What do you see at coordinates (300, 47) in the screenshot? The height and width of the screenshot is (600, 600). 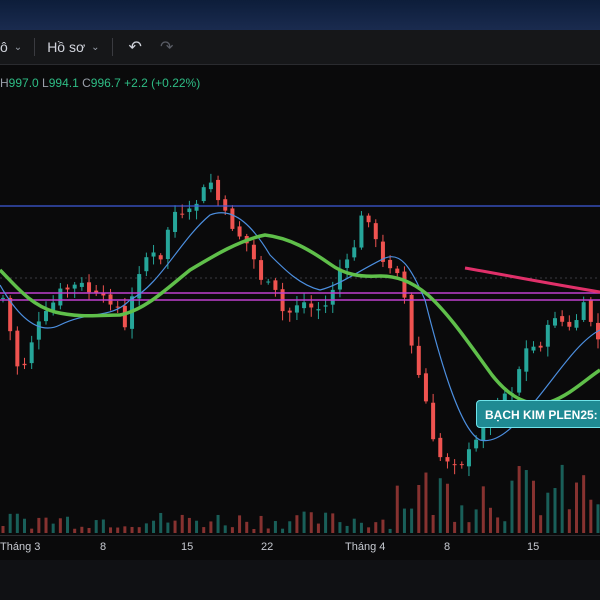 I see `chart-toolbar: ô ⌄ Hồ sơ ⌄ ↶ ↷` at bounding box center [300, 47].